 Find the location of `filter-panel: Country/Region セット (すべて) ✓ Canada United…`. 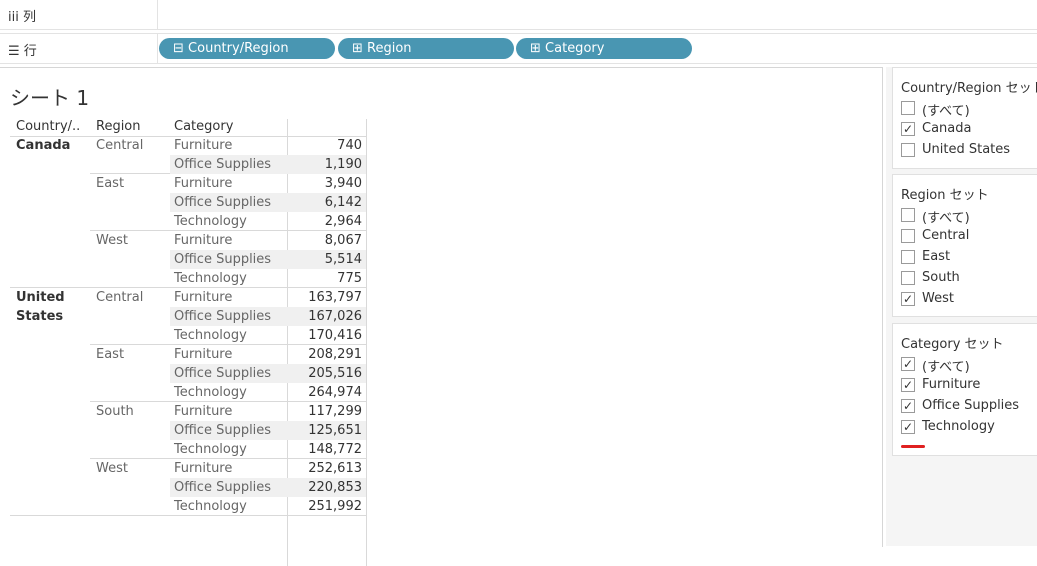

filter-panel: Country/Region セット (すべて) ✓ Canada United… is located at coordinates (961, 306).